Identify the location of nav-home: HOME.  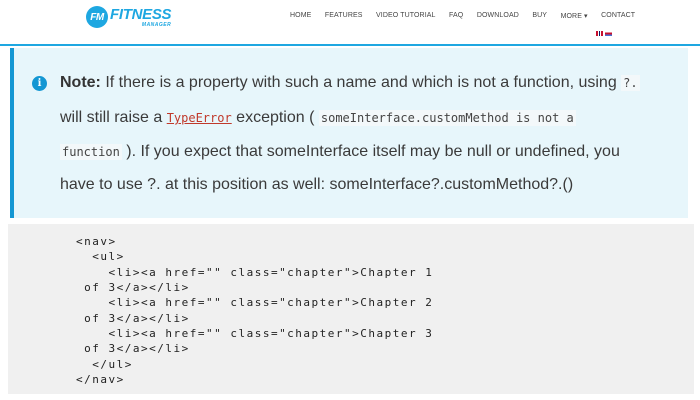
(300, 16).